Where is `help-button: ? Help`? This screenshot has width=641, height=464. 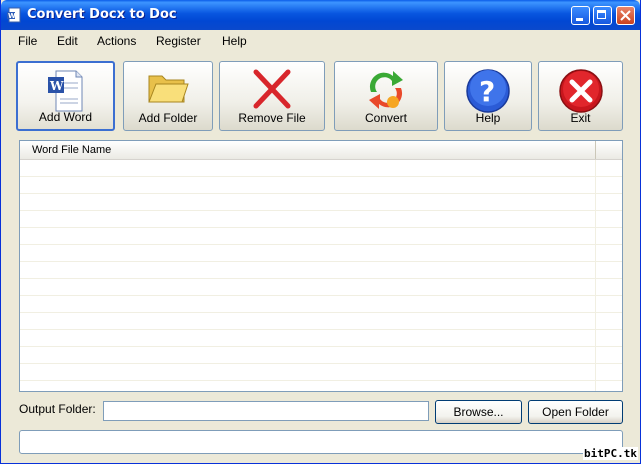
help-button: ? Help is located at coordinates (488, 96).